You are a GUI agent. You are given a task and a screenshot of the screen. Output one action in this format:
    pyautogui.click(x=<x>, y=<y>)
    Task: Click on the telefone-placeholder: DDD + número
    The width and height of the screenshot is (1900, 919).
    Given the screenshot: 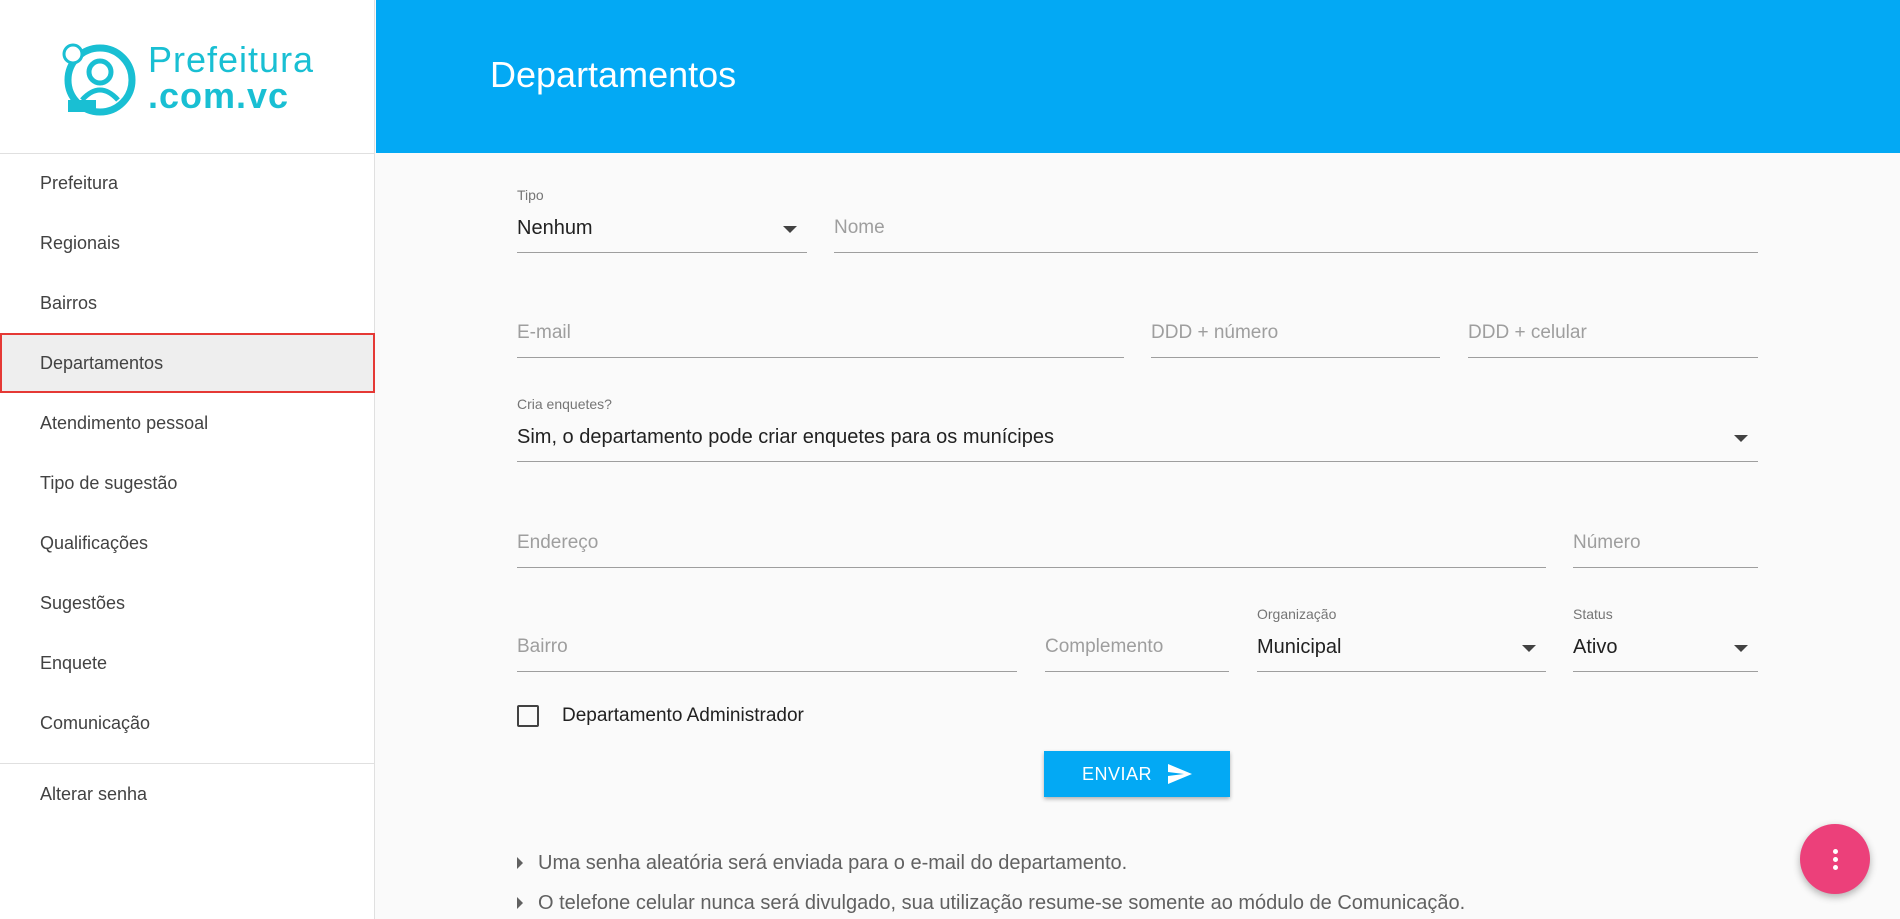 What is the action you would take?
    pyautogui.click(x=1215, y=332)
    